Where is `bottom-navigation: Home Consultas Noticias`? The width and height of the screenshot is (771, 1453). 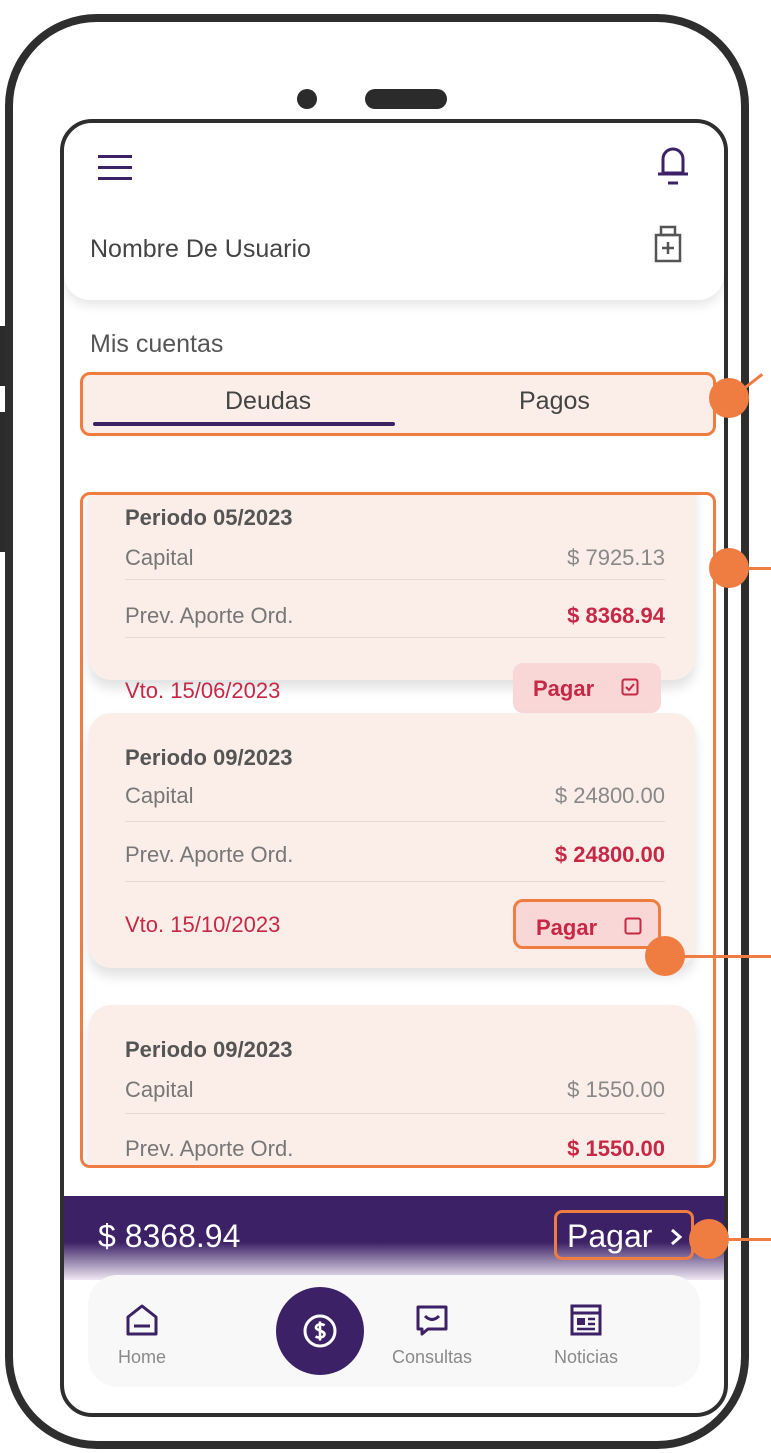
bottom-navigation: Home Consultas Noticias is located at coordinates (394, 1331).